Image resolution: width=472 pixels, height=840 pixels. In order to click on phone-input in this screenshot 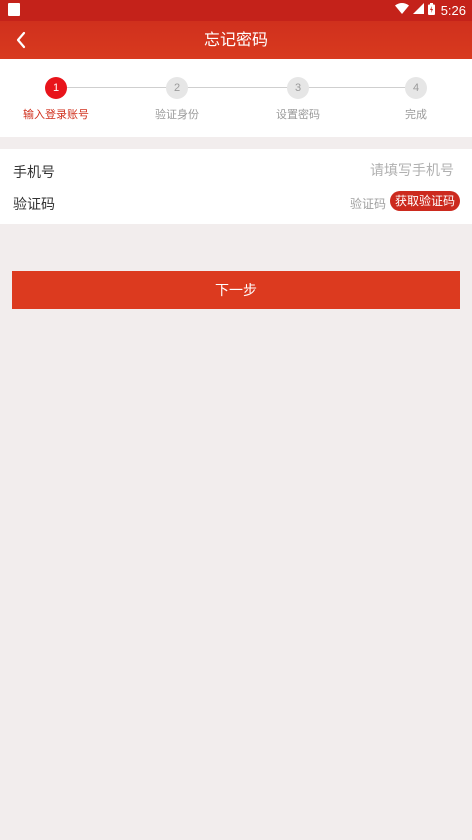, I will do `click(329, 171)`.